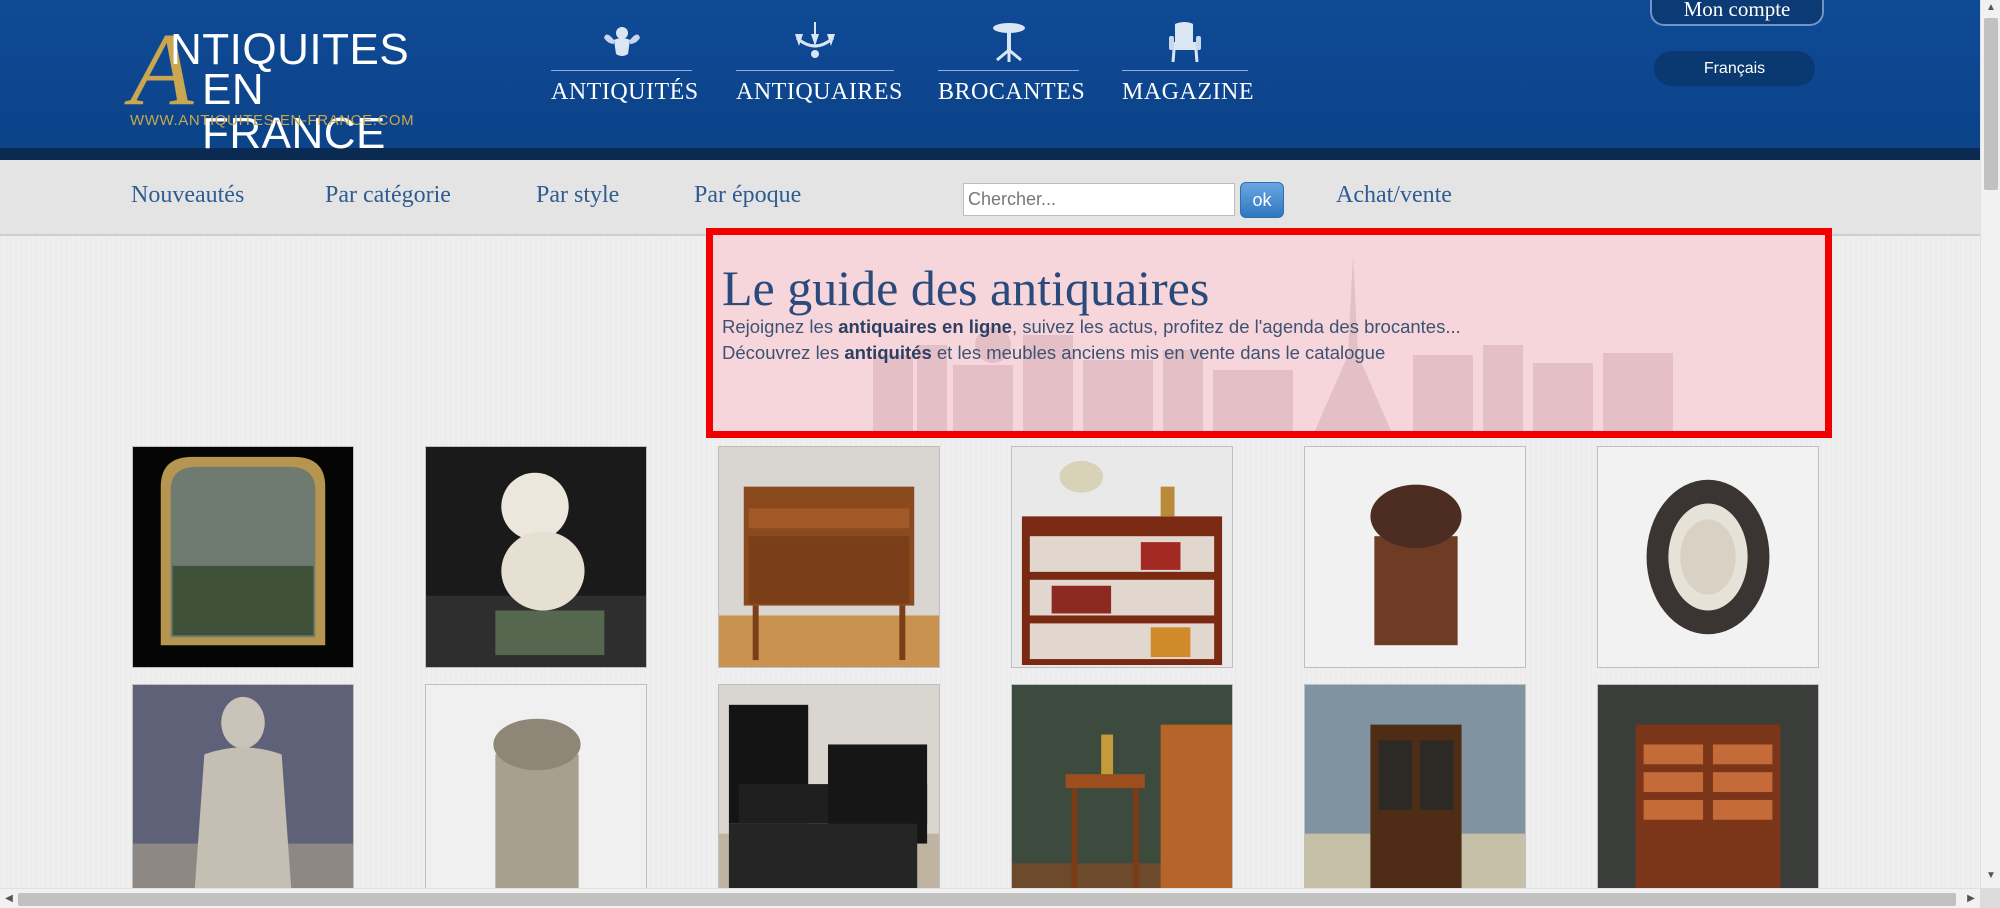  I want to click on cherub-icon, so click(621, 42).